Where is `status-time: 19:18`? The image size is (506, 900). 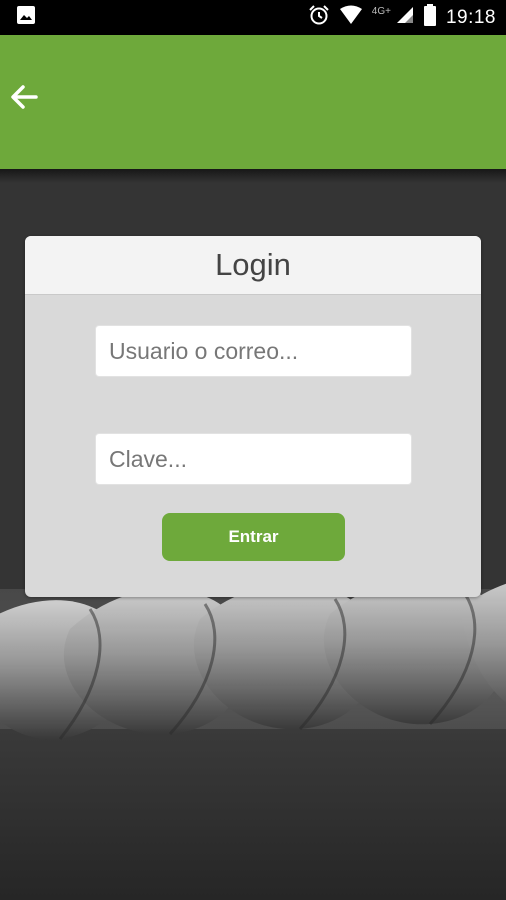 status-time: 19:18 is located at coordinates (470, 17).